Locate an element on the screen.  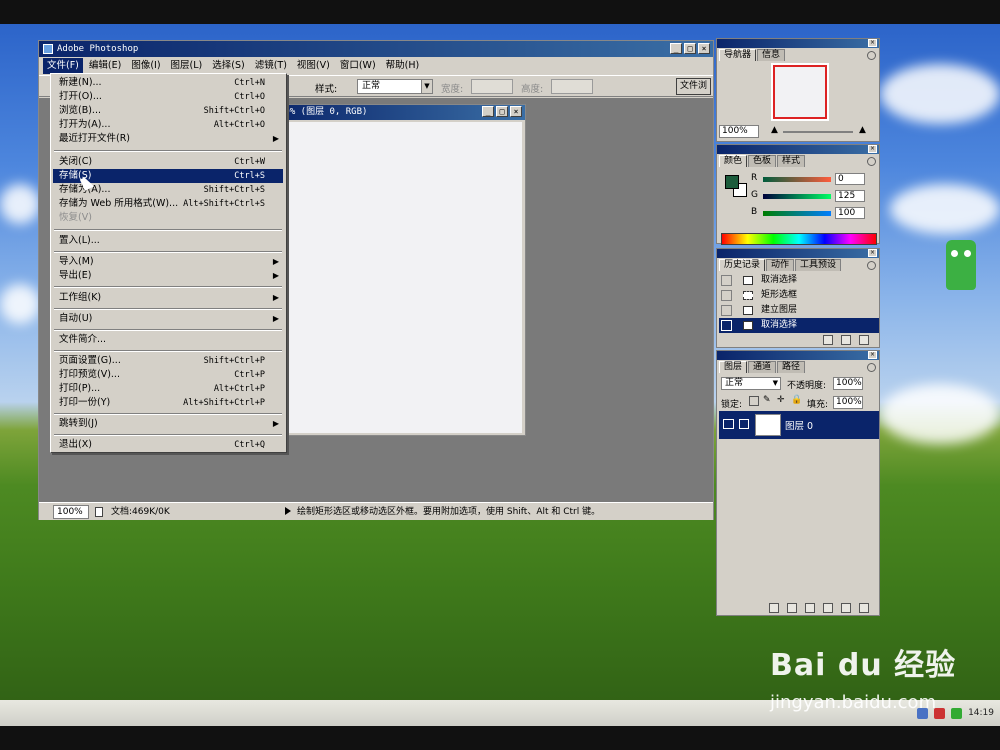
new-layer-icon is located at coordinates (846, 608).